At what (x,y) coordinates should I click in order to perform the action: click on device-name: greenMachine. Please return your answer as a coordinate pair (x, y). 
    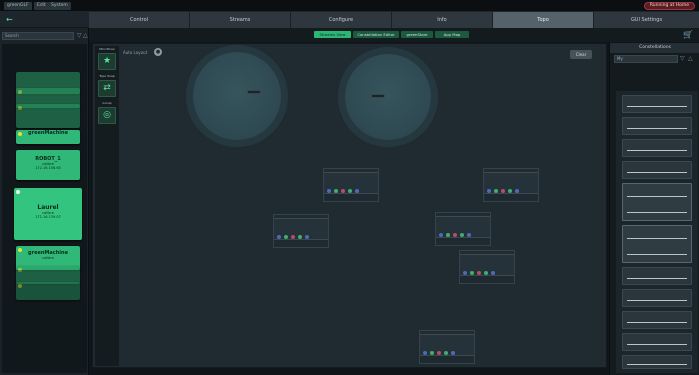
    Looking at the image, I should click on (48, 133).